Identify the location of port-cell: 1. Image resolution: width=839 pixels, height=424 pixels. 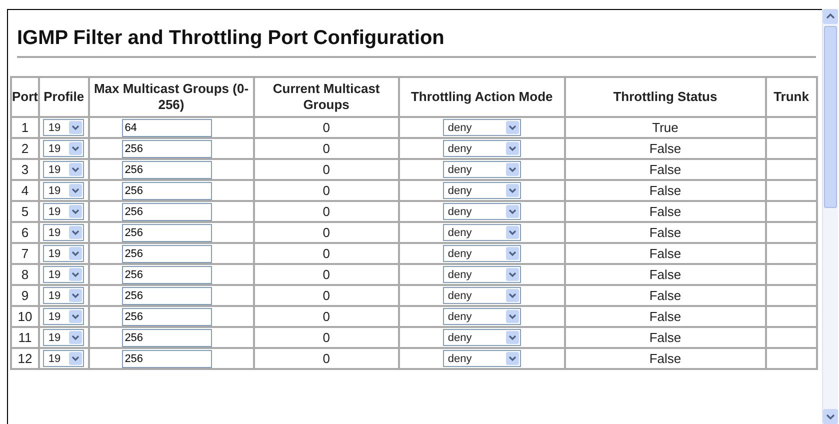
(25, 127).